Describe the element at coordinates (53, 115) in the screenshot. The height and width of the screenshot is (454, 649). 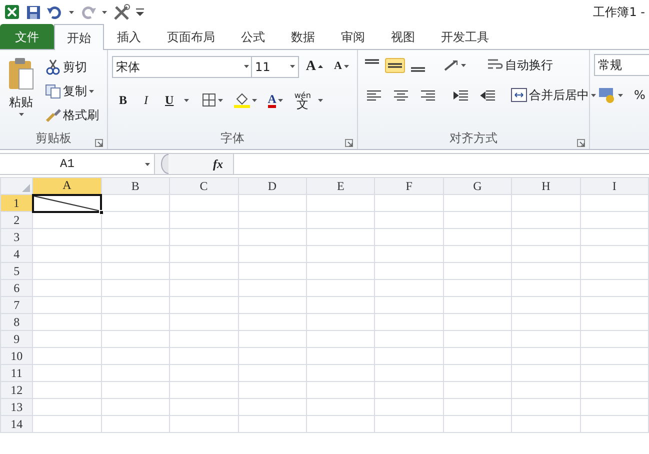
I see `brush-icon` at that location.